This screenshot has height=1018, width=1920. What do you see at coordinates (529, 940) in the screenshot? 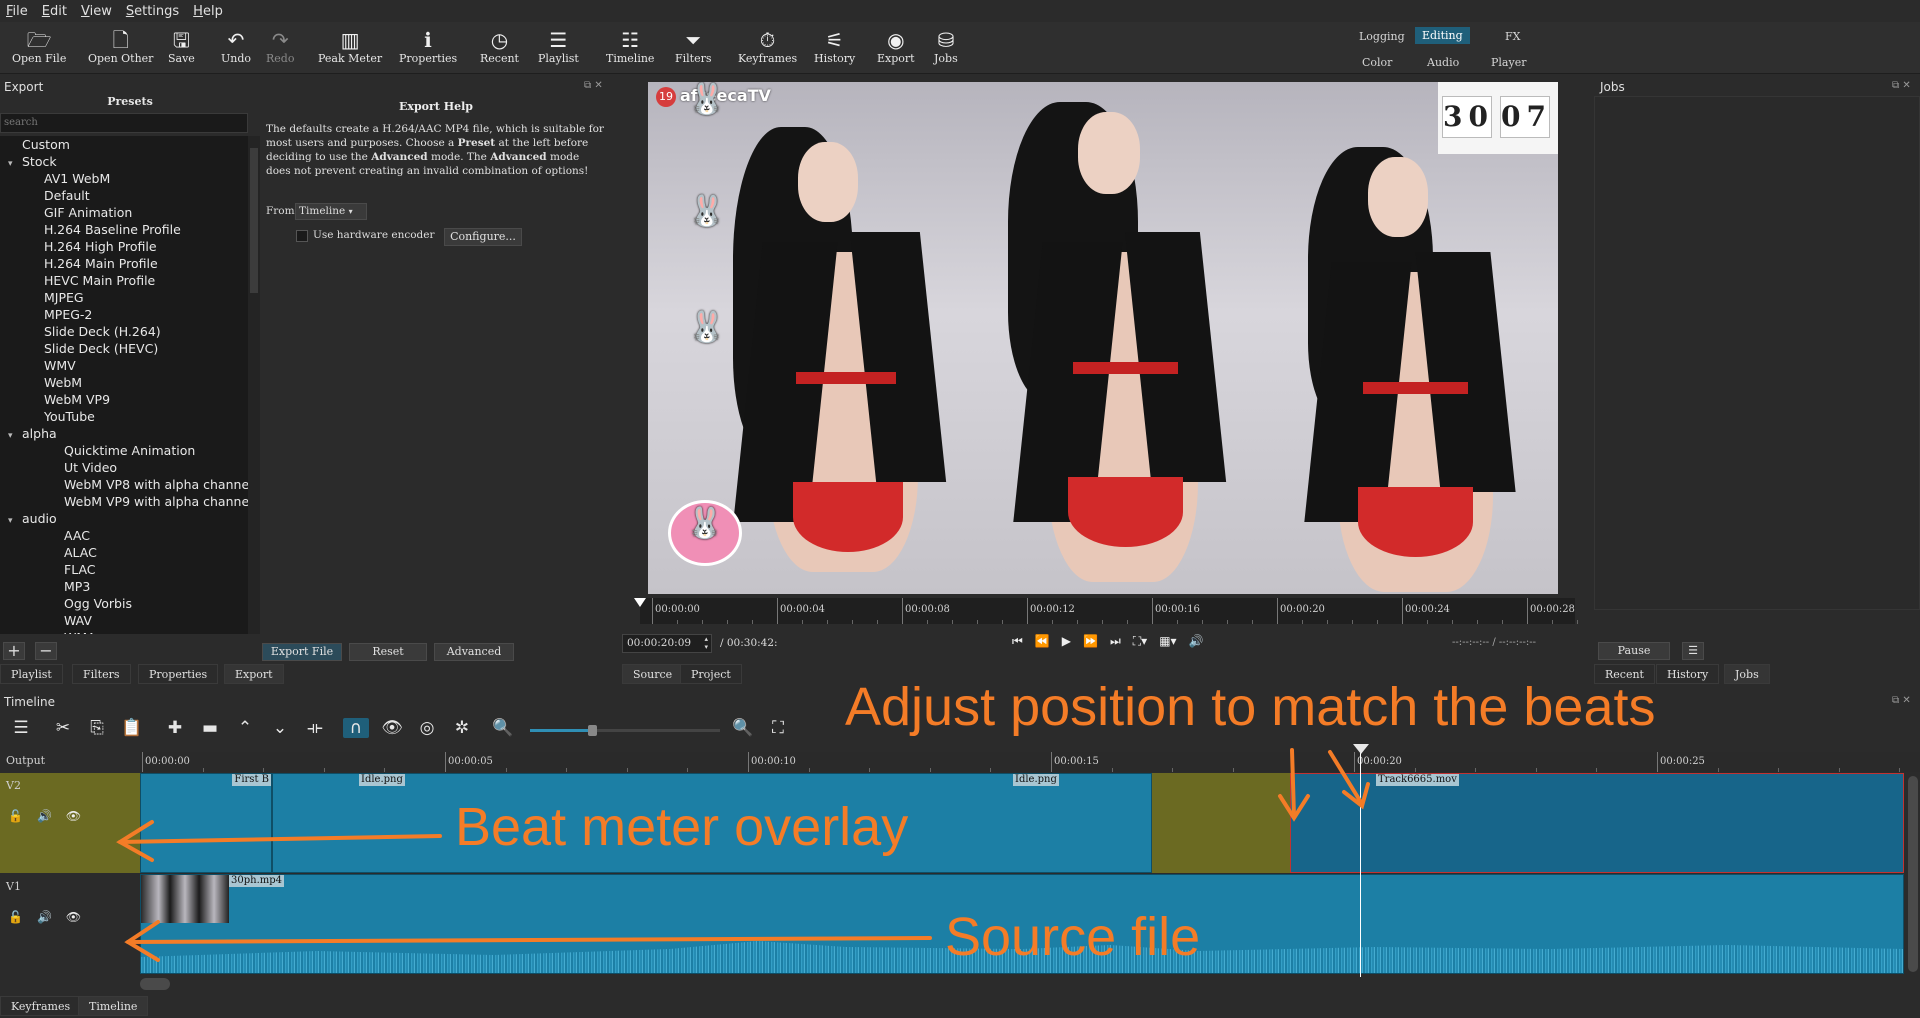
I see `arrow-source-file` at bounding box center [529, 940].